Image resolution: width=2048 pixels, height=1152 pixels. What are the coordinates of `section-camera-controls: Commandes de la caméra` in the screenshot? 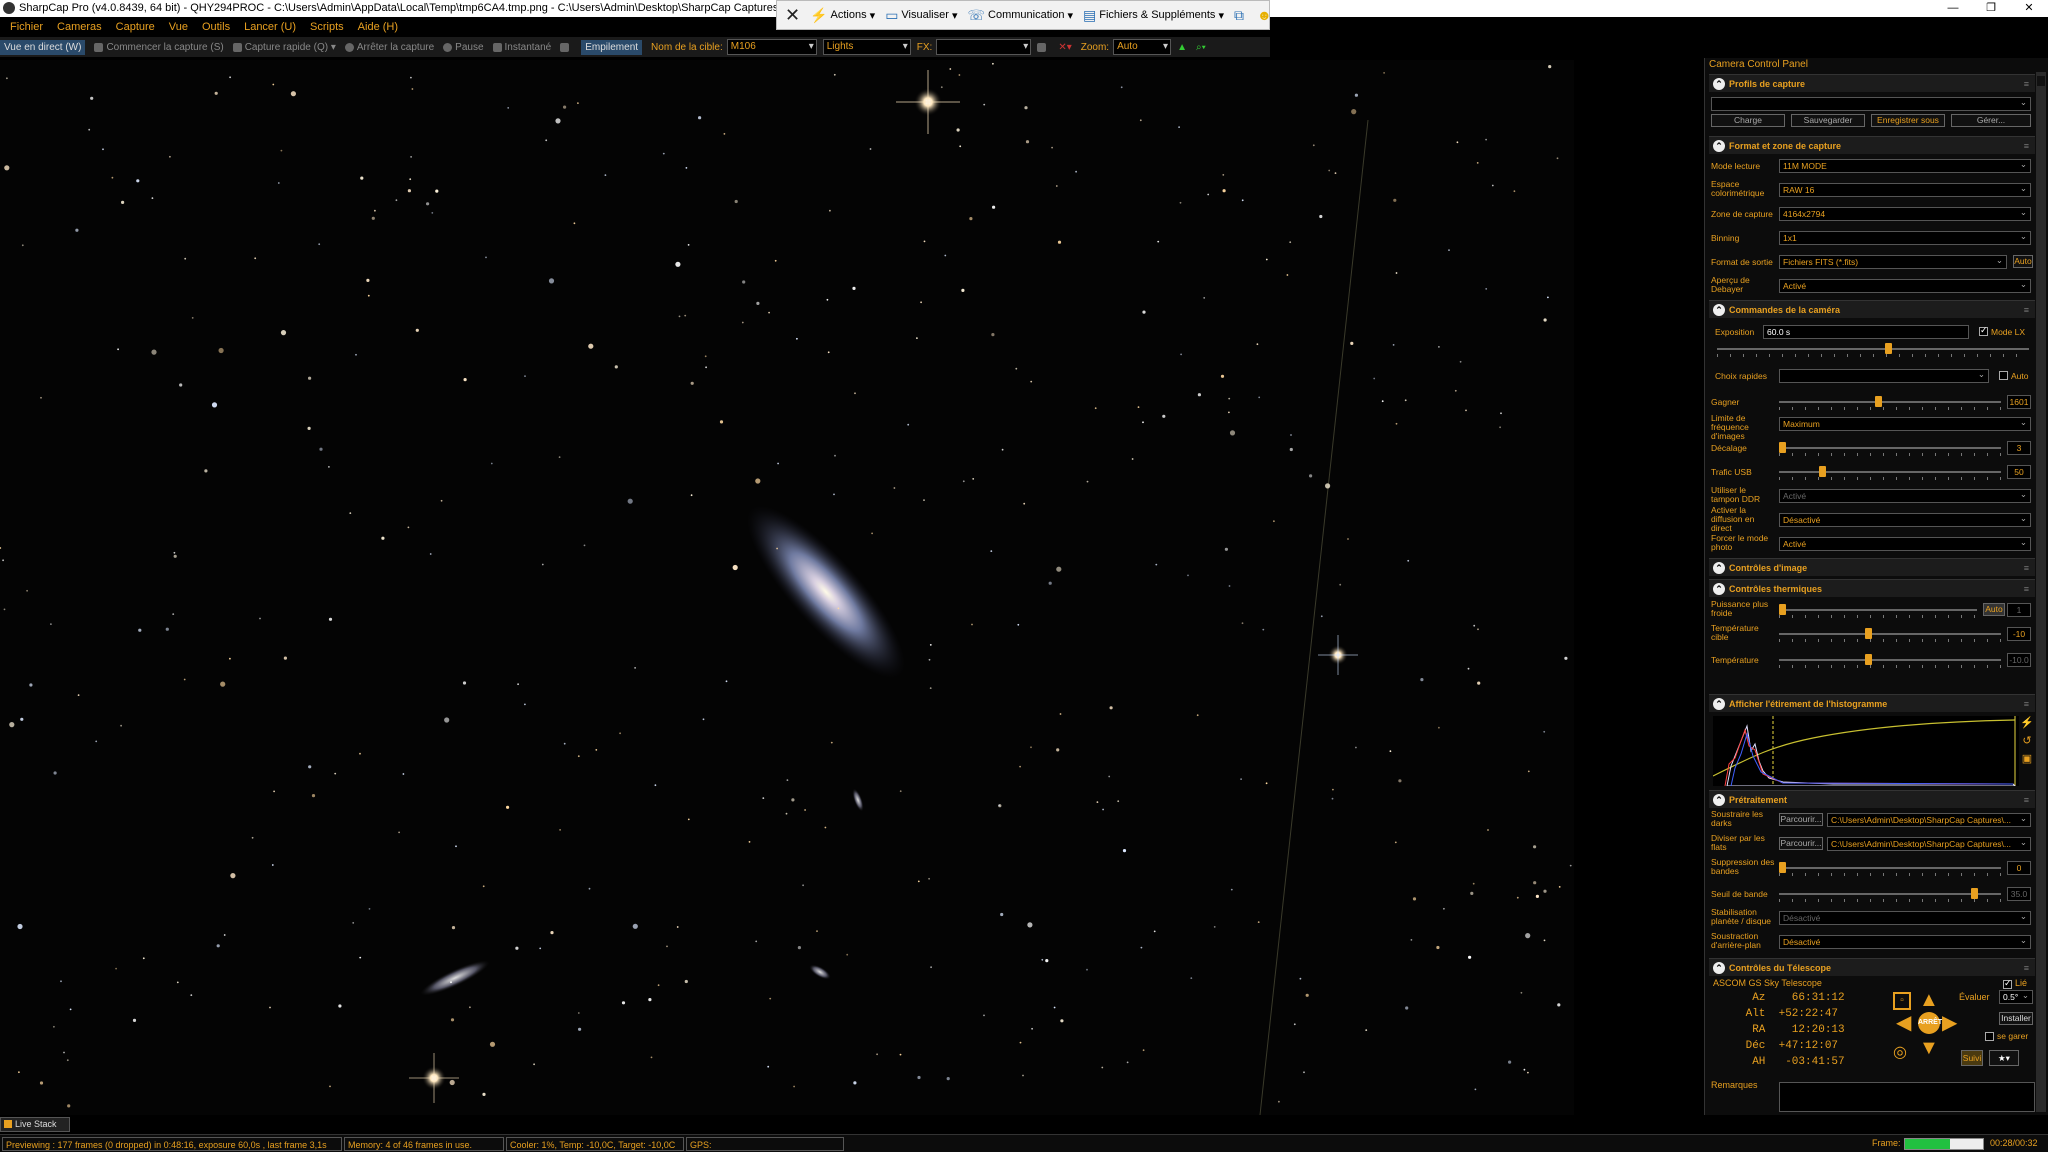 It's located at (1872, 309).